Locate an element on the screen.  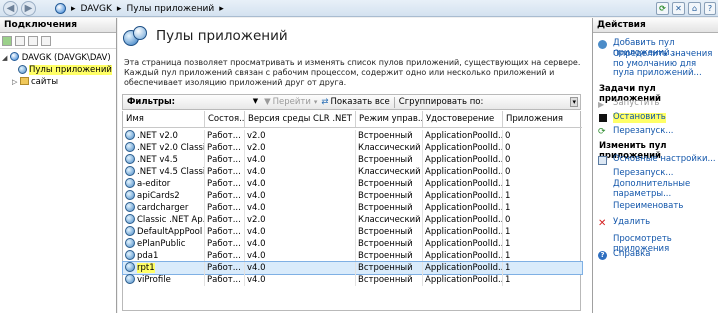
filter-input: ▼ is located at coordinates (218, 102).